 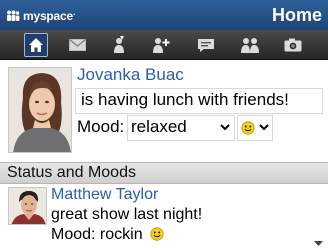 What do you see at coordinates (48, 16) in the screenshot?
I see `logo-text: myspace` at bounding box center [48, 16].